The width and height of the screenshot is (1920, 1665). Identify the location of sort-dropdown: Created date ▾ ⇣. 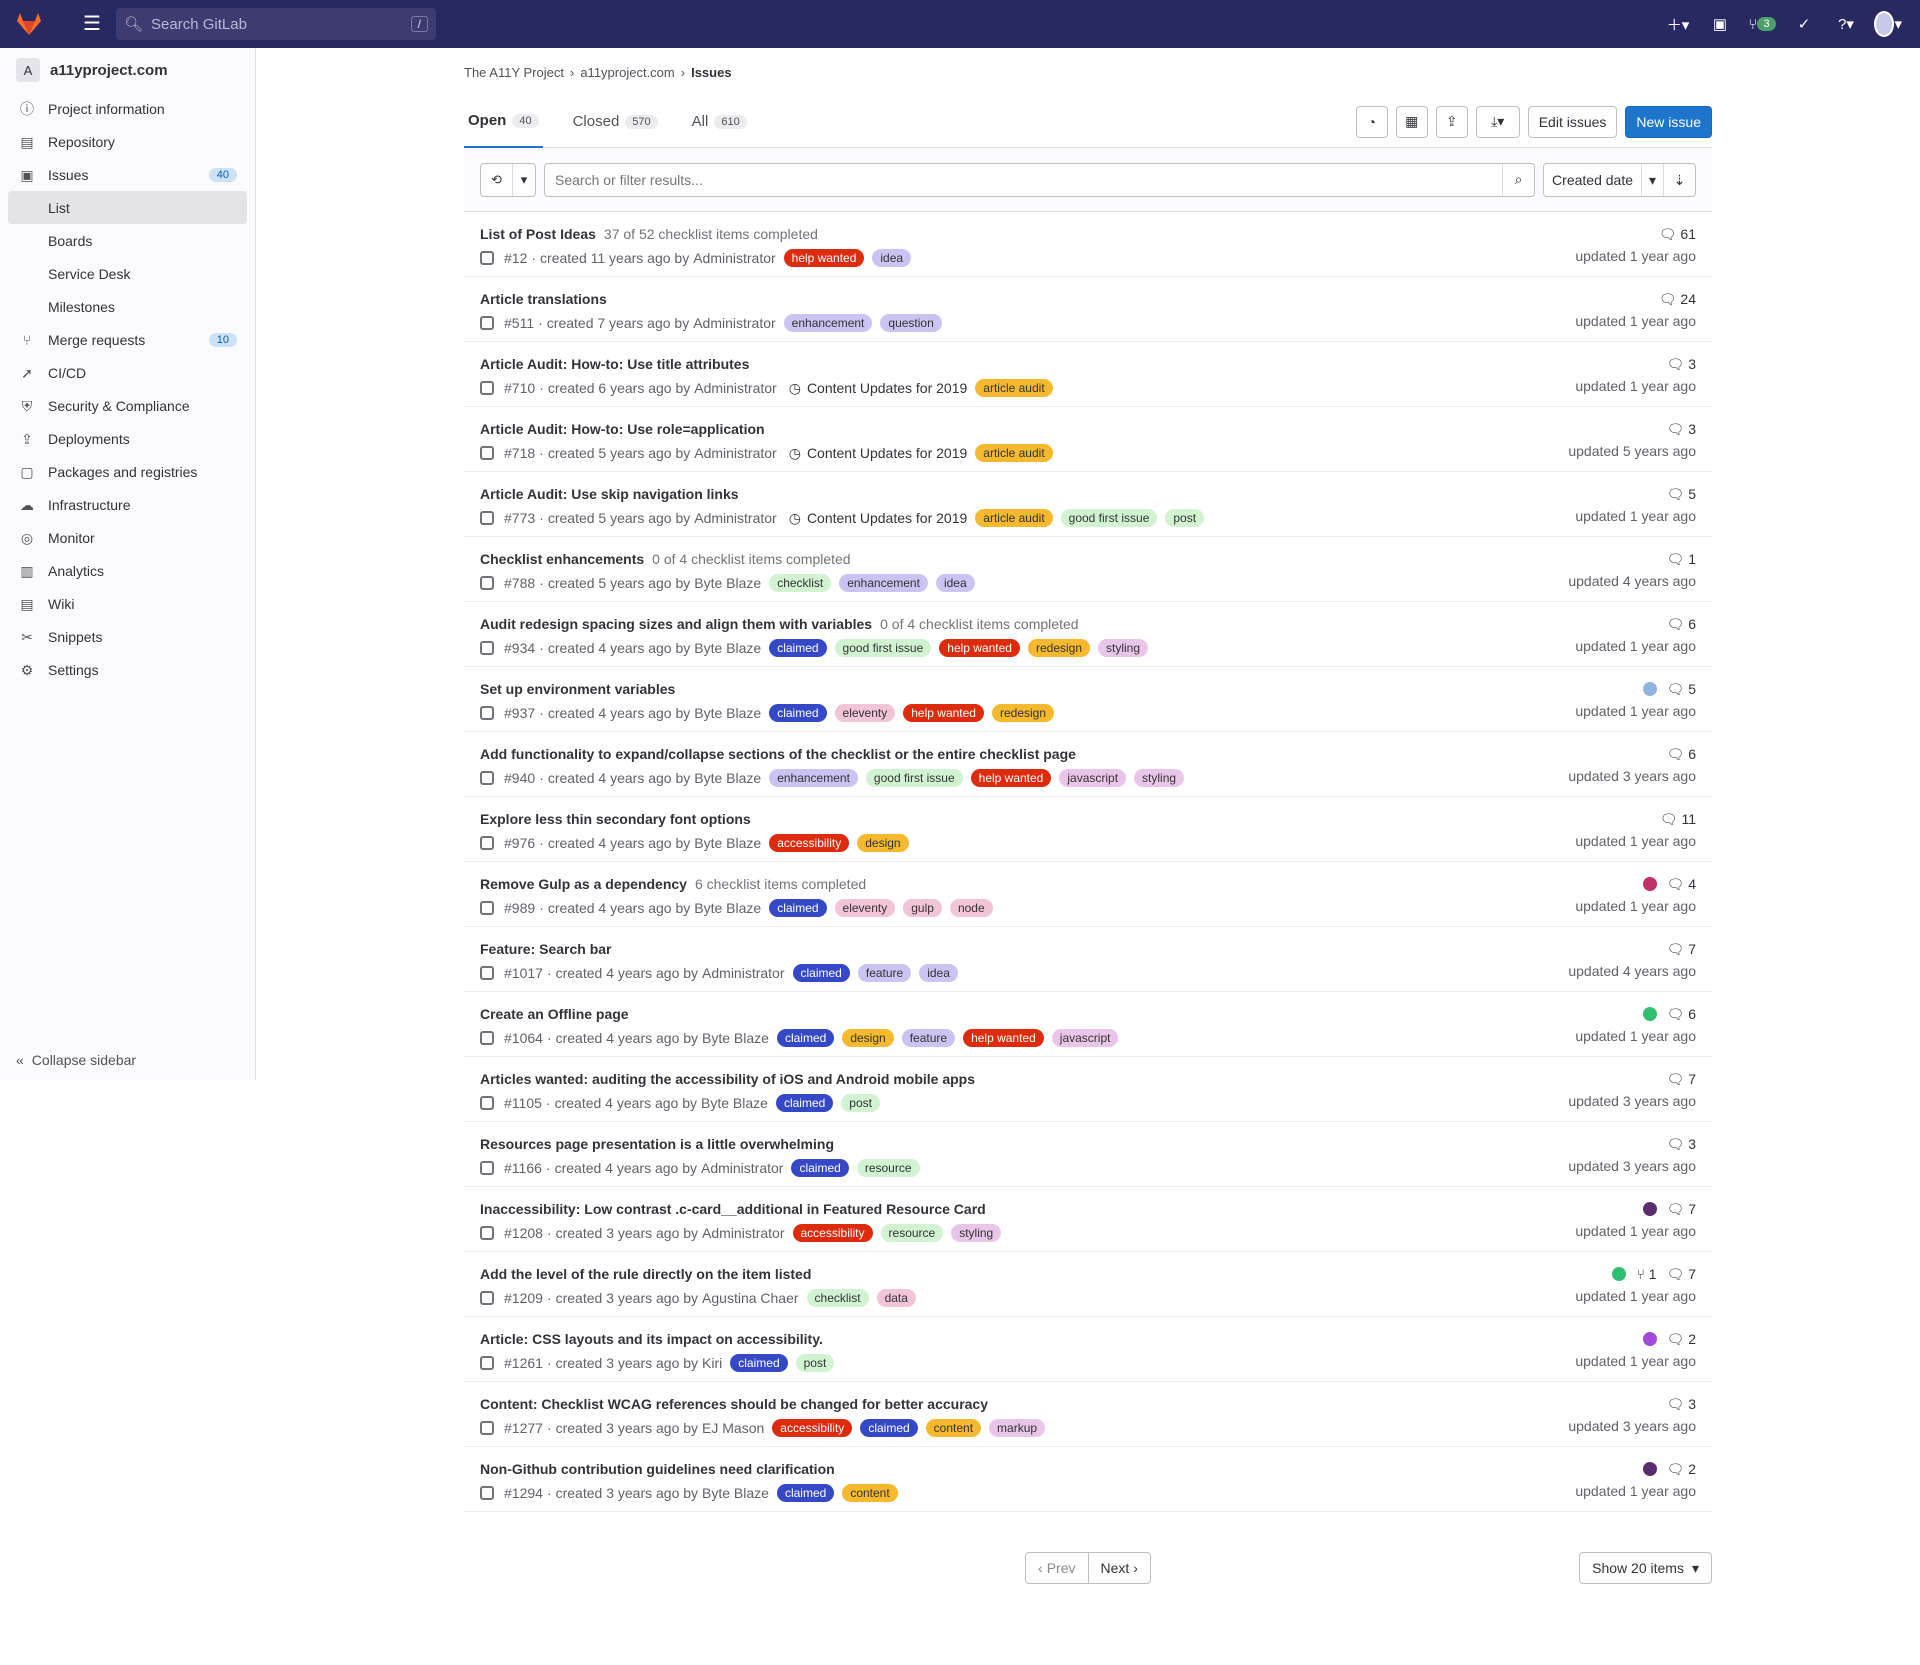
(1619, 179).